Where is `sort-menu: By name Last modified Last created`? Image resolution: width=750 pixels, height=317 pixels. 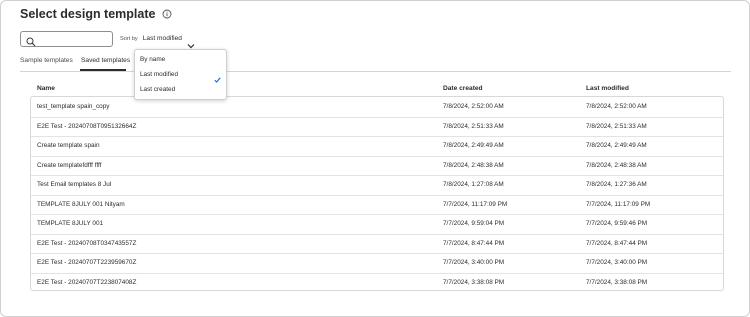 sort-menu: By name Last modified Last created is located at coordinates (180, 74).